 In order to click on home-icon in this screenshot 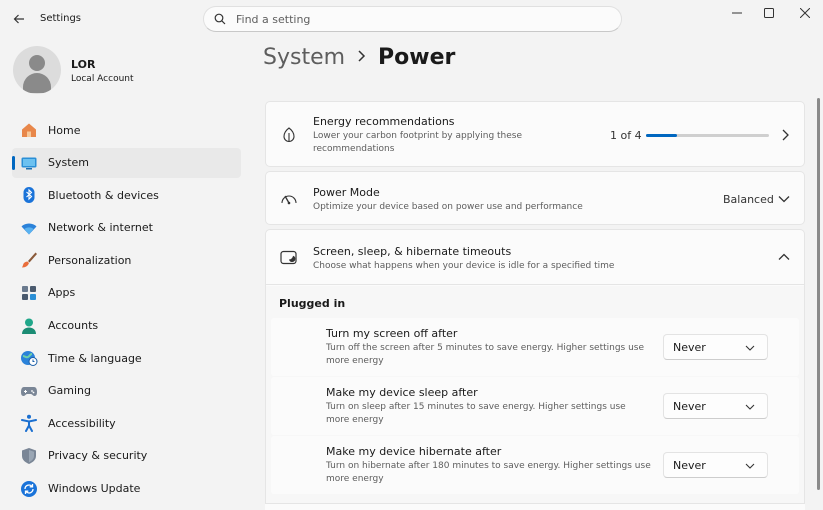, I will do `click(29, 130)`.